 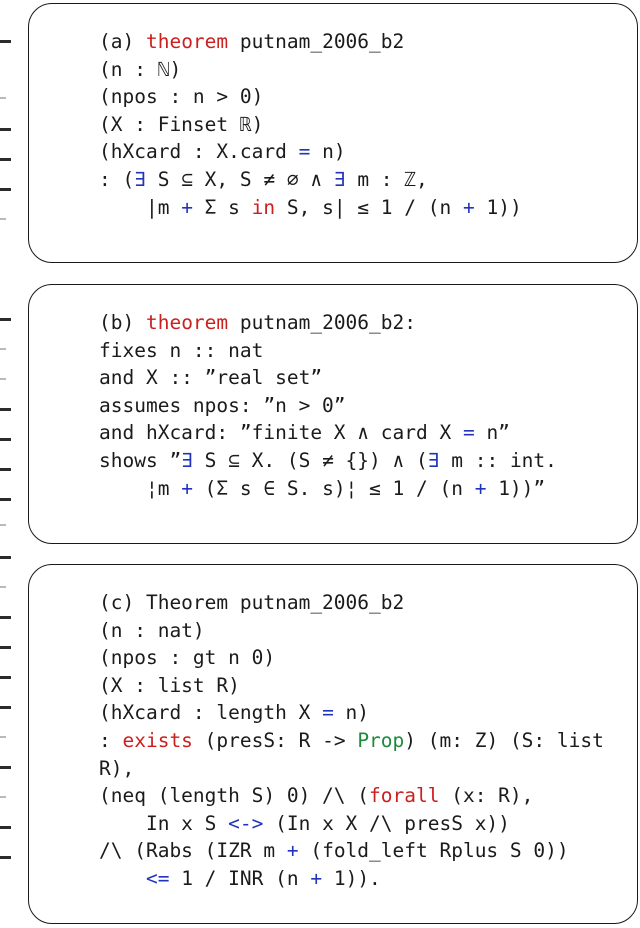 I want to click on token-plain: Σ s, so click(x=222, y=207).